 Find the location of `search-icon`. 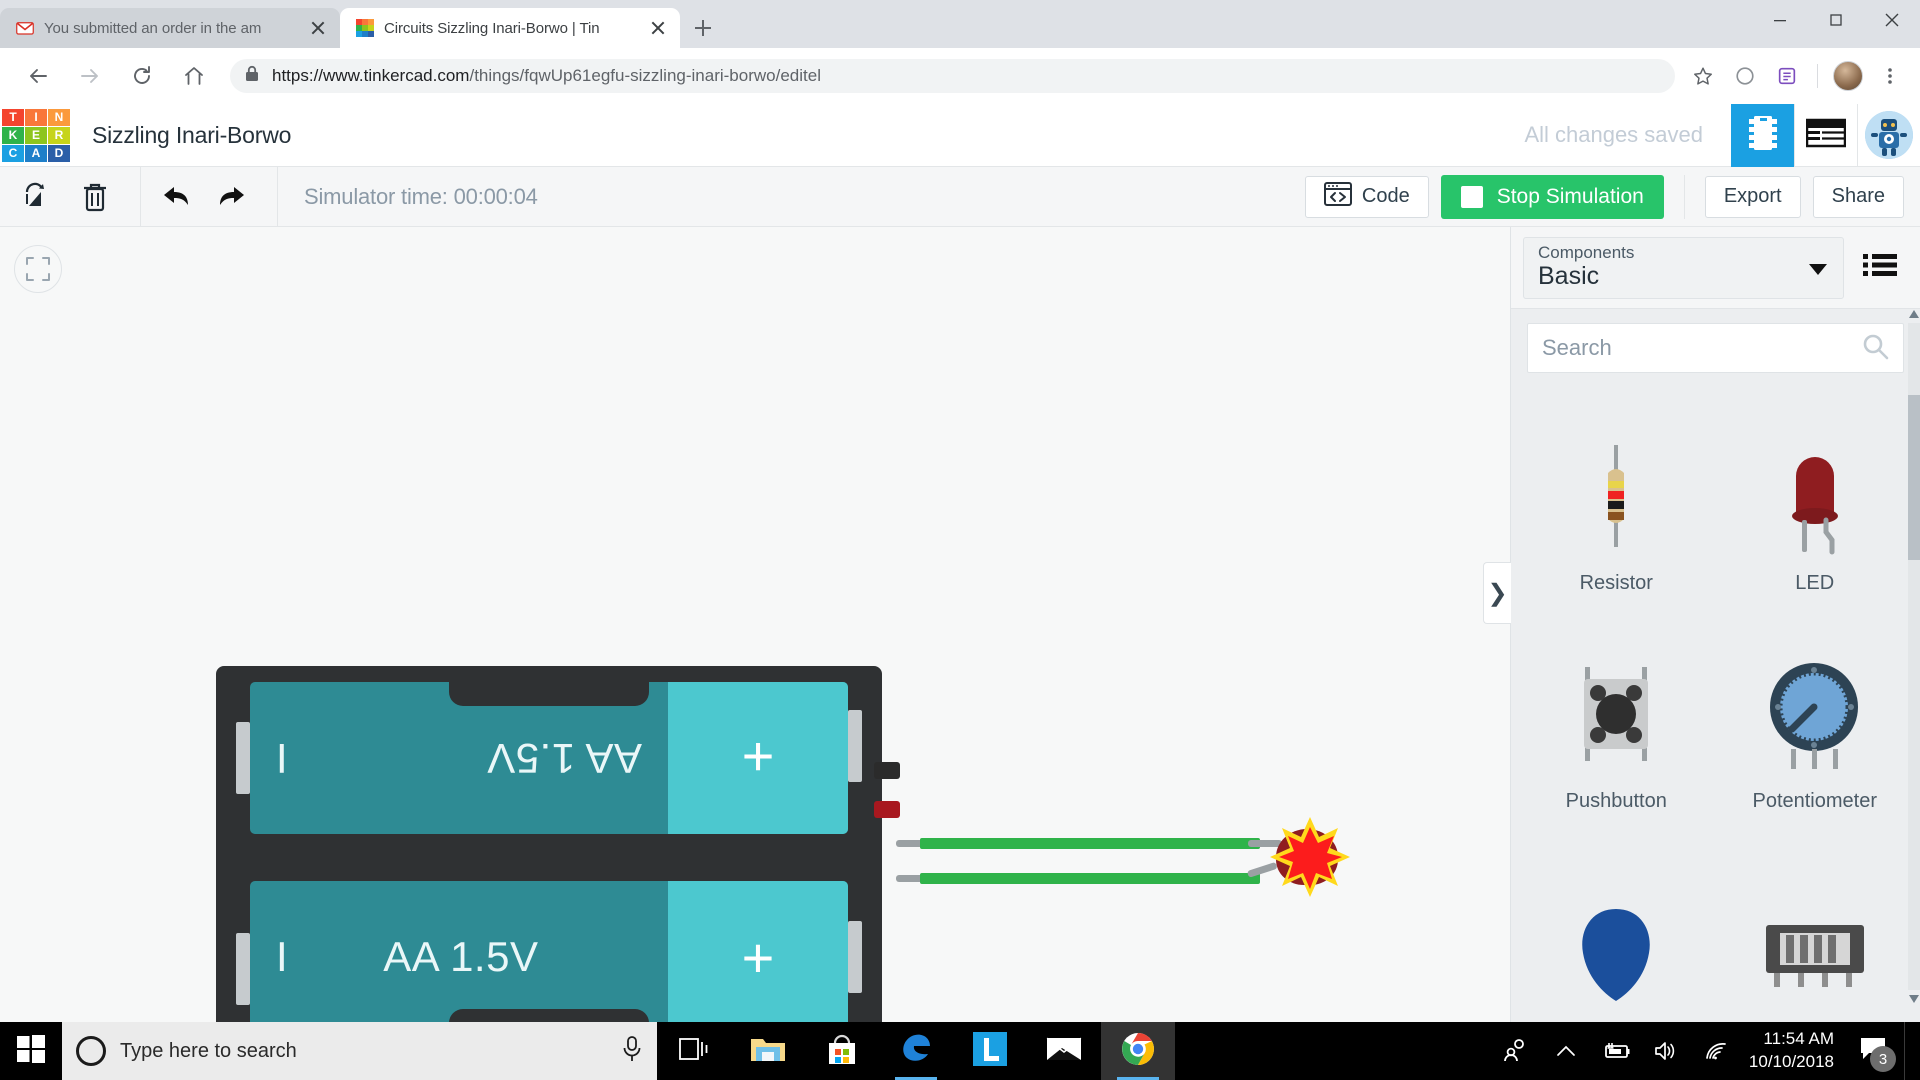

search-icon is located at coordinates (1875, 348).